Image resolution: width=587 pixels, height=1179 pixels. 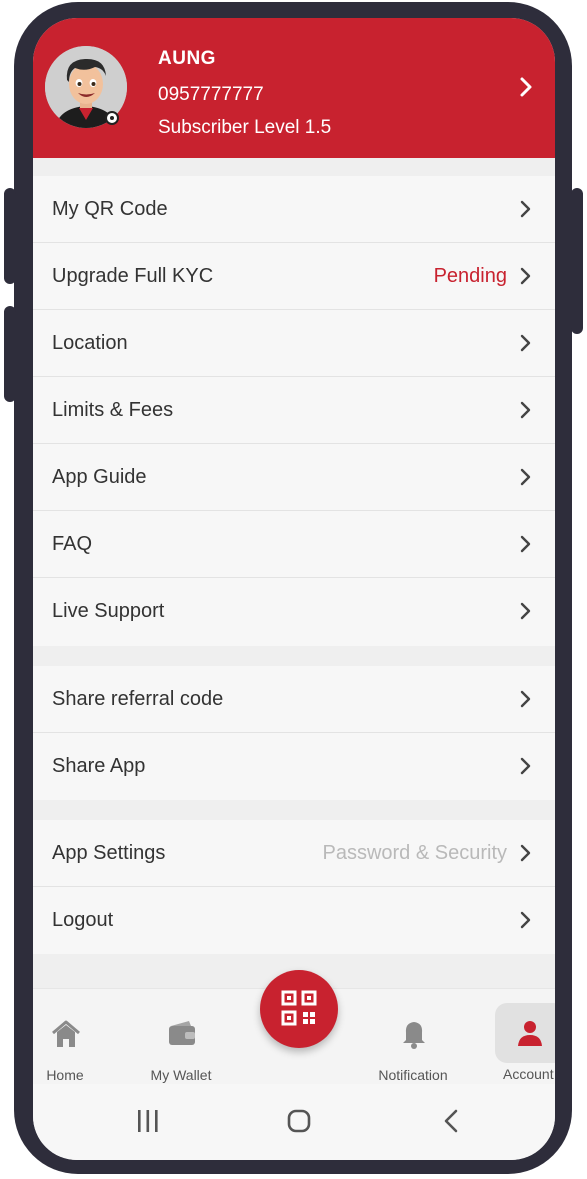 I want to click on menu-item-label: App Settings, so click(x=109, y=853).